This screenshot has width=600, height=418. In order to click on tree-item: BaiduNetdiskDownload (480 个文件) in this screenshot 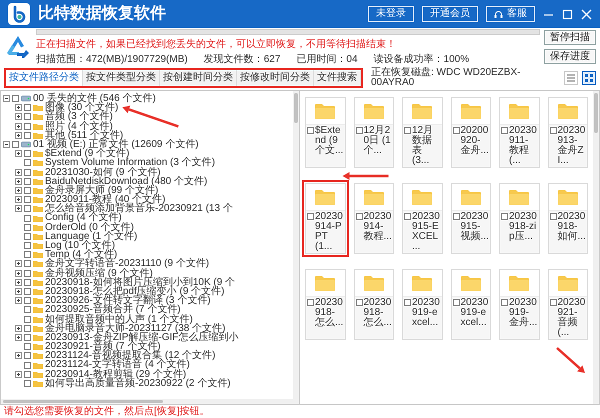, I will do `click(126, 181)`.